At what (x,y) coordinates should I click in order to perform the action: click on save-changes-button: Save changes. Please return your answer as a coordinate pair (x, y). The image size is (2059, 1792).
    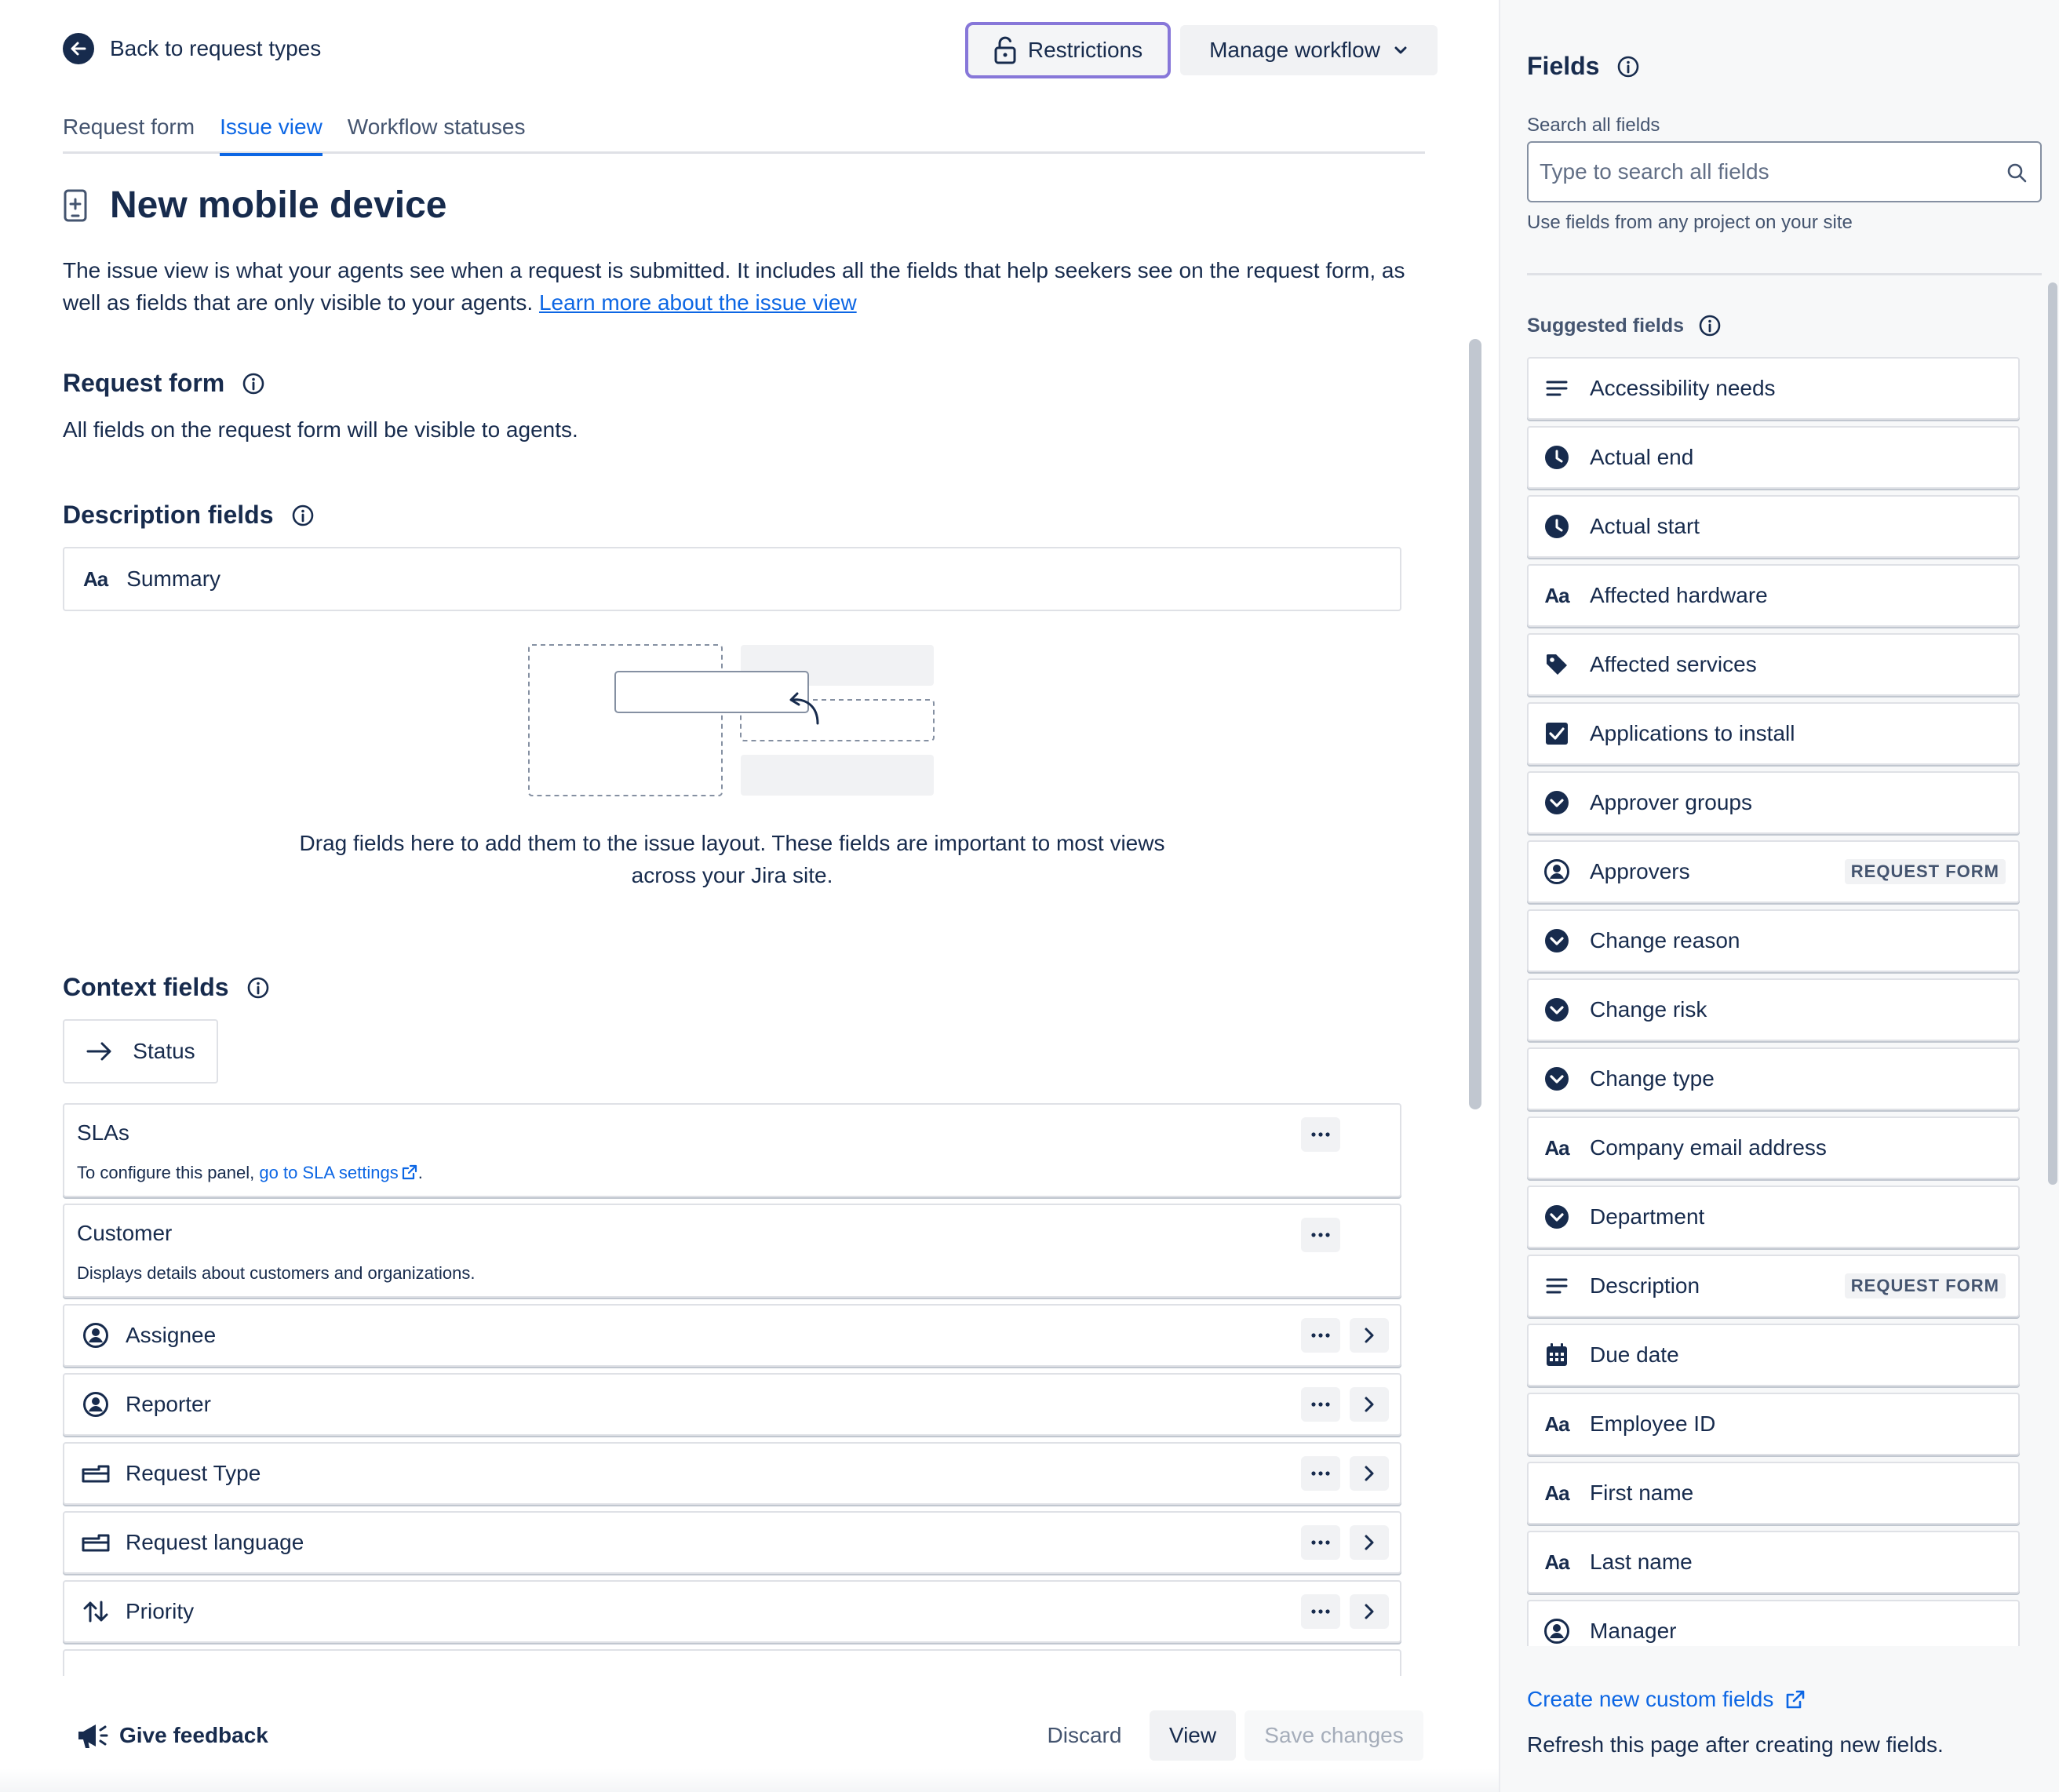
    Looking at the image, I should click on (1334, 1735).